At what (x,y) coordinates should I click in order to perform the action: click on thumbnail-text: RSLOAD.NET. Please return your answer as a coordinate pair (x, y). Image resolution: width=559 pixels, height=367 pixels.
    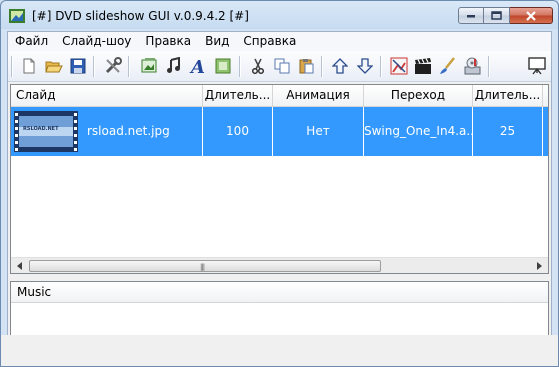
    Looking at the image, I should click on (41, 129).